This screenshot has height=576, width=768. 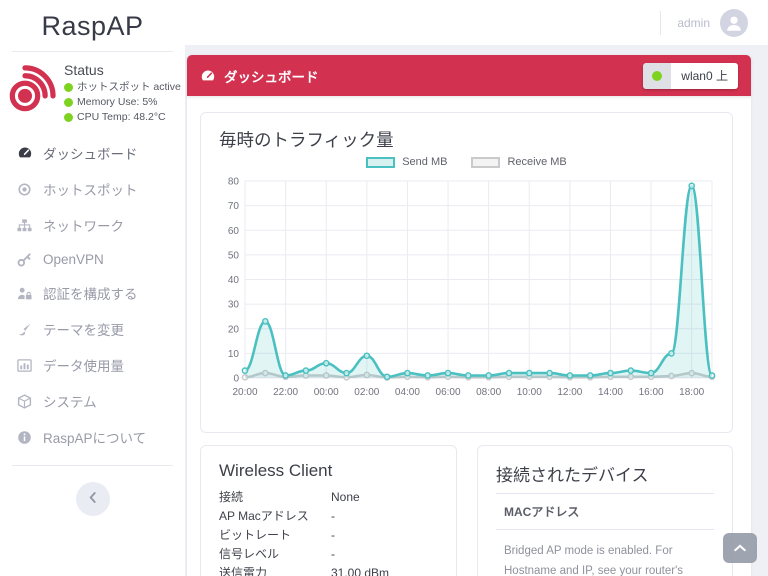 What do you see at coordinates (92, 21) in the screenshot?
I see `app-brand: RaspAP` at bounding box center [92, 21].